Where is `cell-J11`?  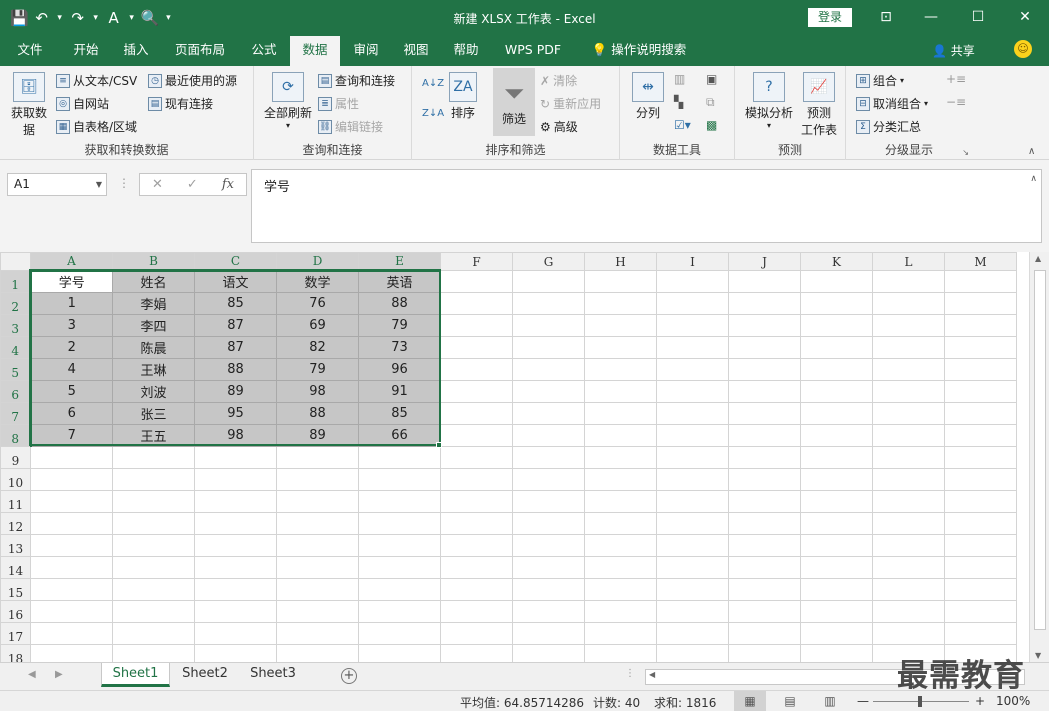 cell-J11 is located at coordinates (764, 501).